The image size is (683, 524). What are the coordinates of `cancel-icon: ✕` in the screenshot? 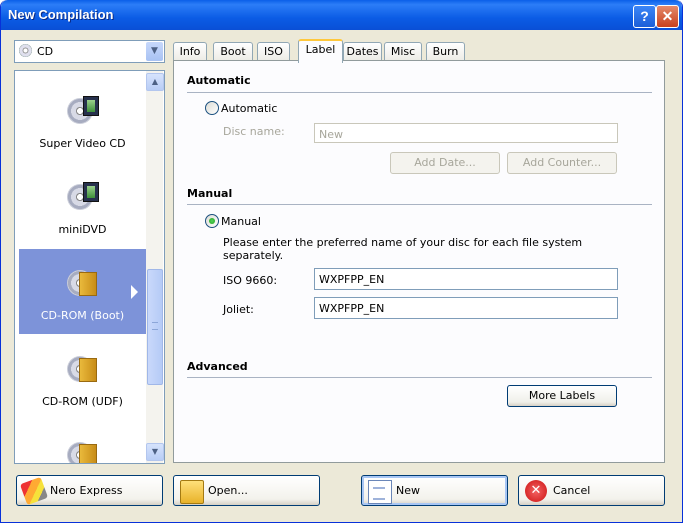 It's located at (536, 491).